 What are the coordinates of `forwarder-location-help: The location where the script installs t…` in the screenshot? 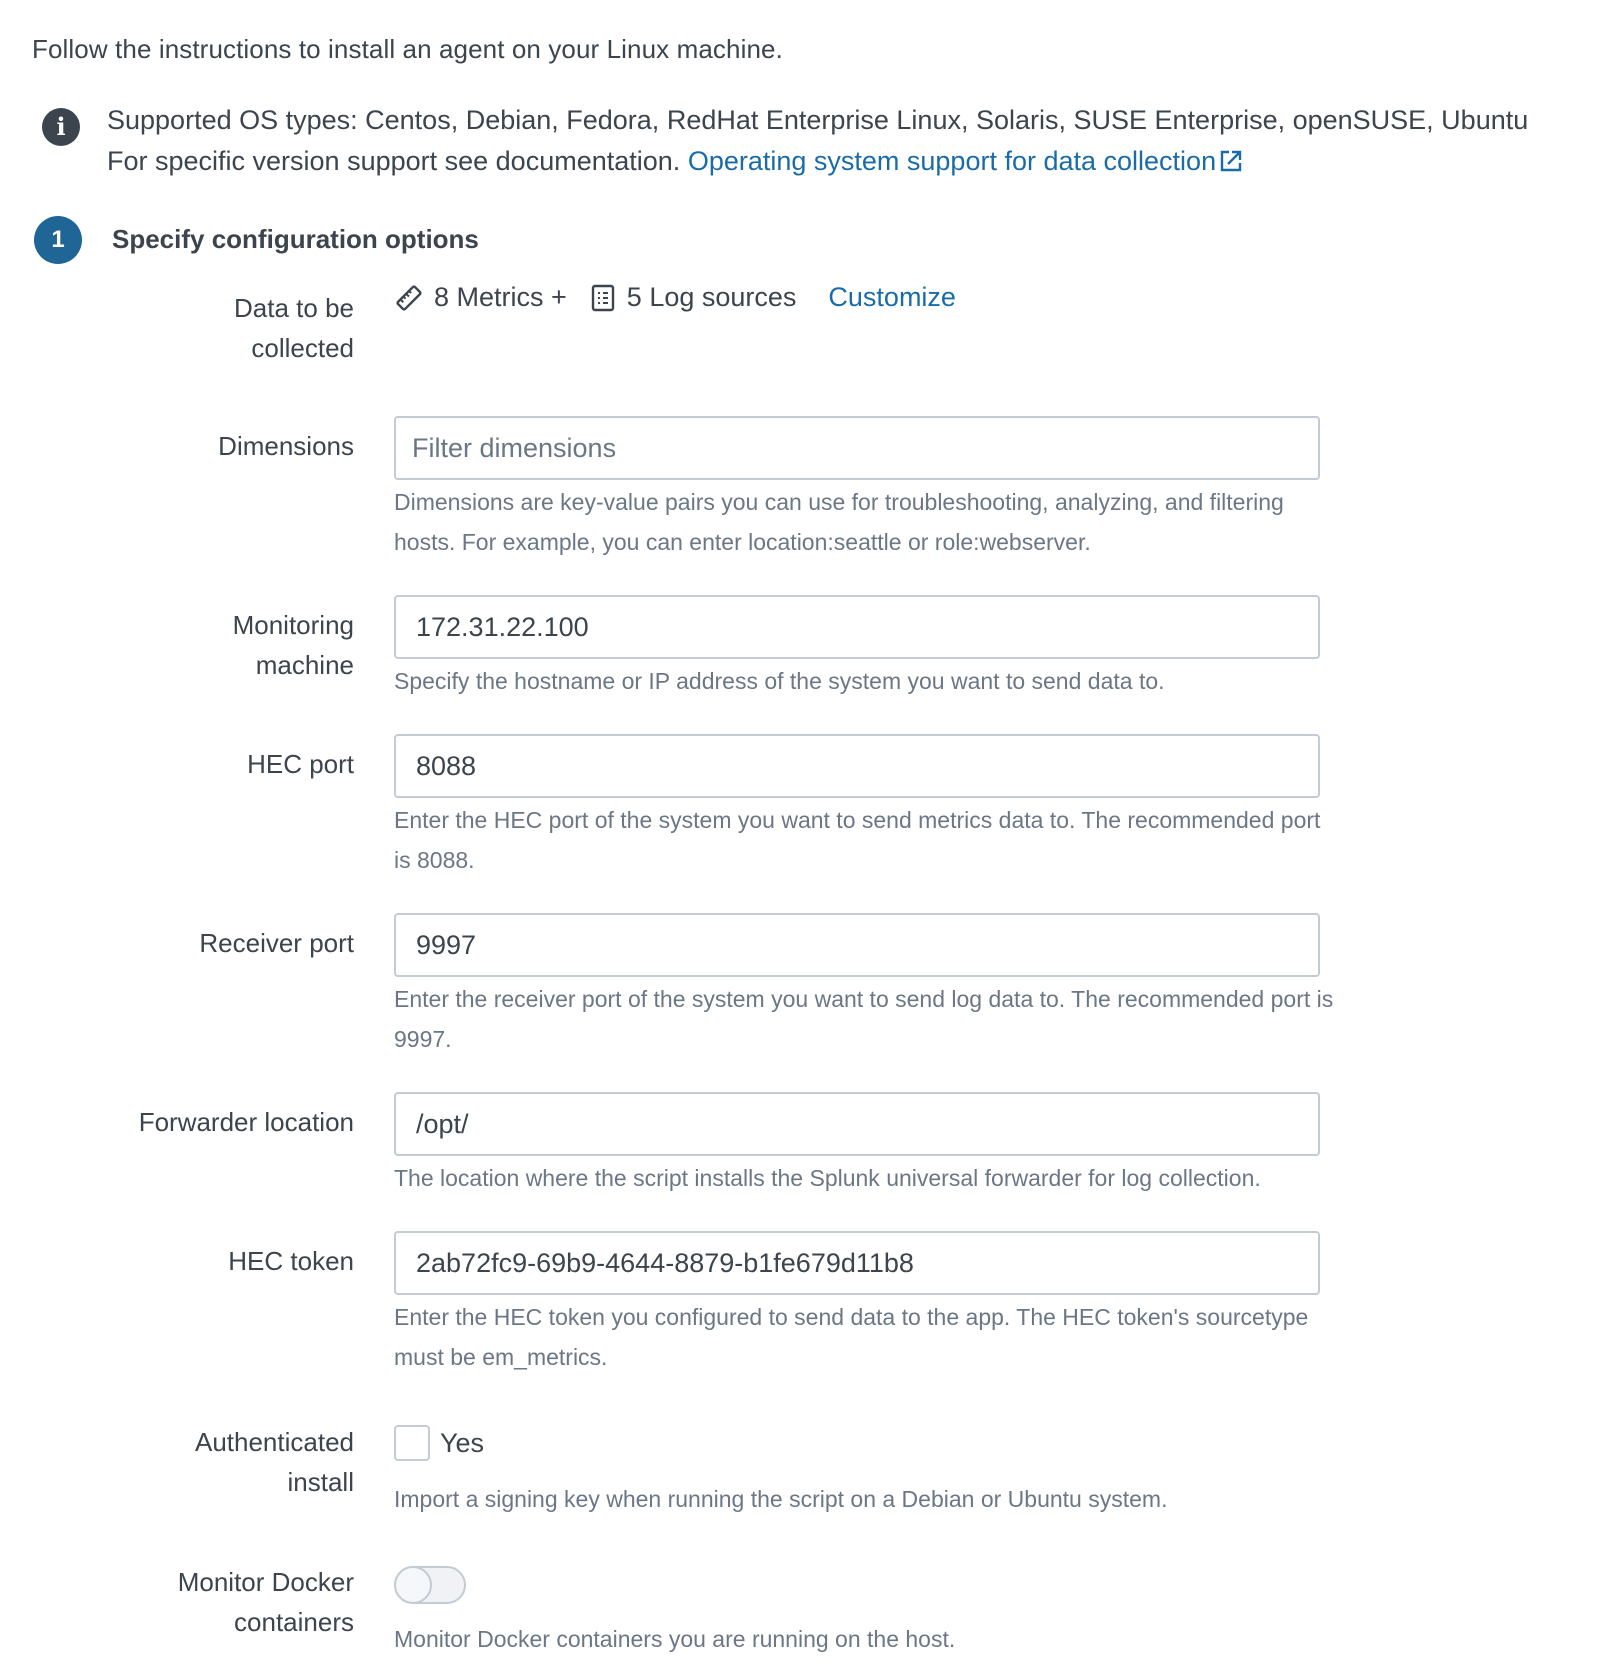 It's located at (827, 1178).